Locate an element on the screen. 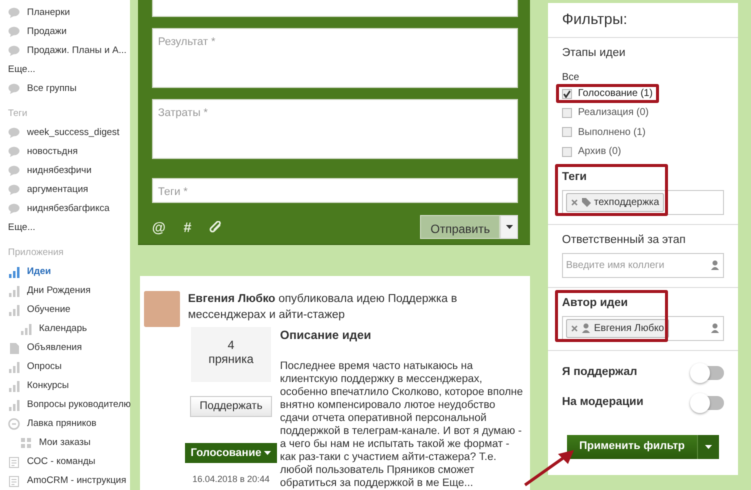 The image size is (751, 490). sidebar-item: аргументация is located at coordinates (57, 189).